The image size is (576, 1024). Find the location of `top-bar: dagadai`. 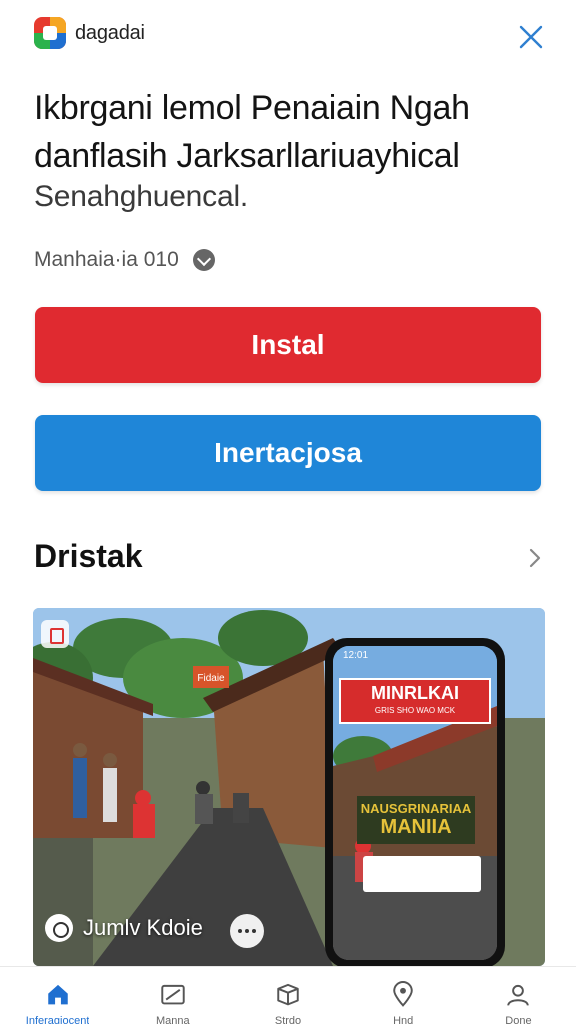

top-bar: dagadai is located at coordinates (288, 36).